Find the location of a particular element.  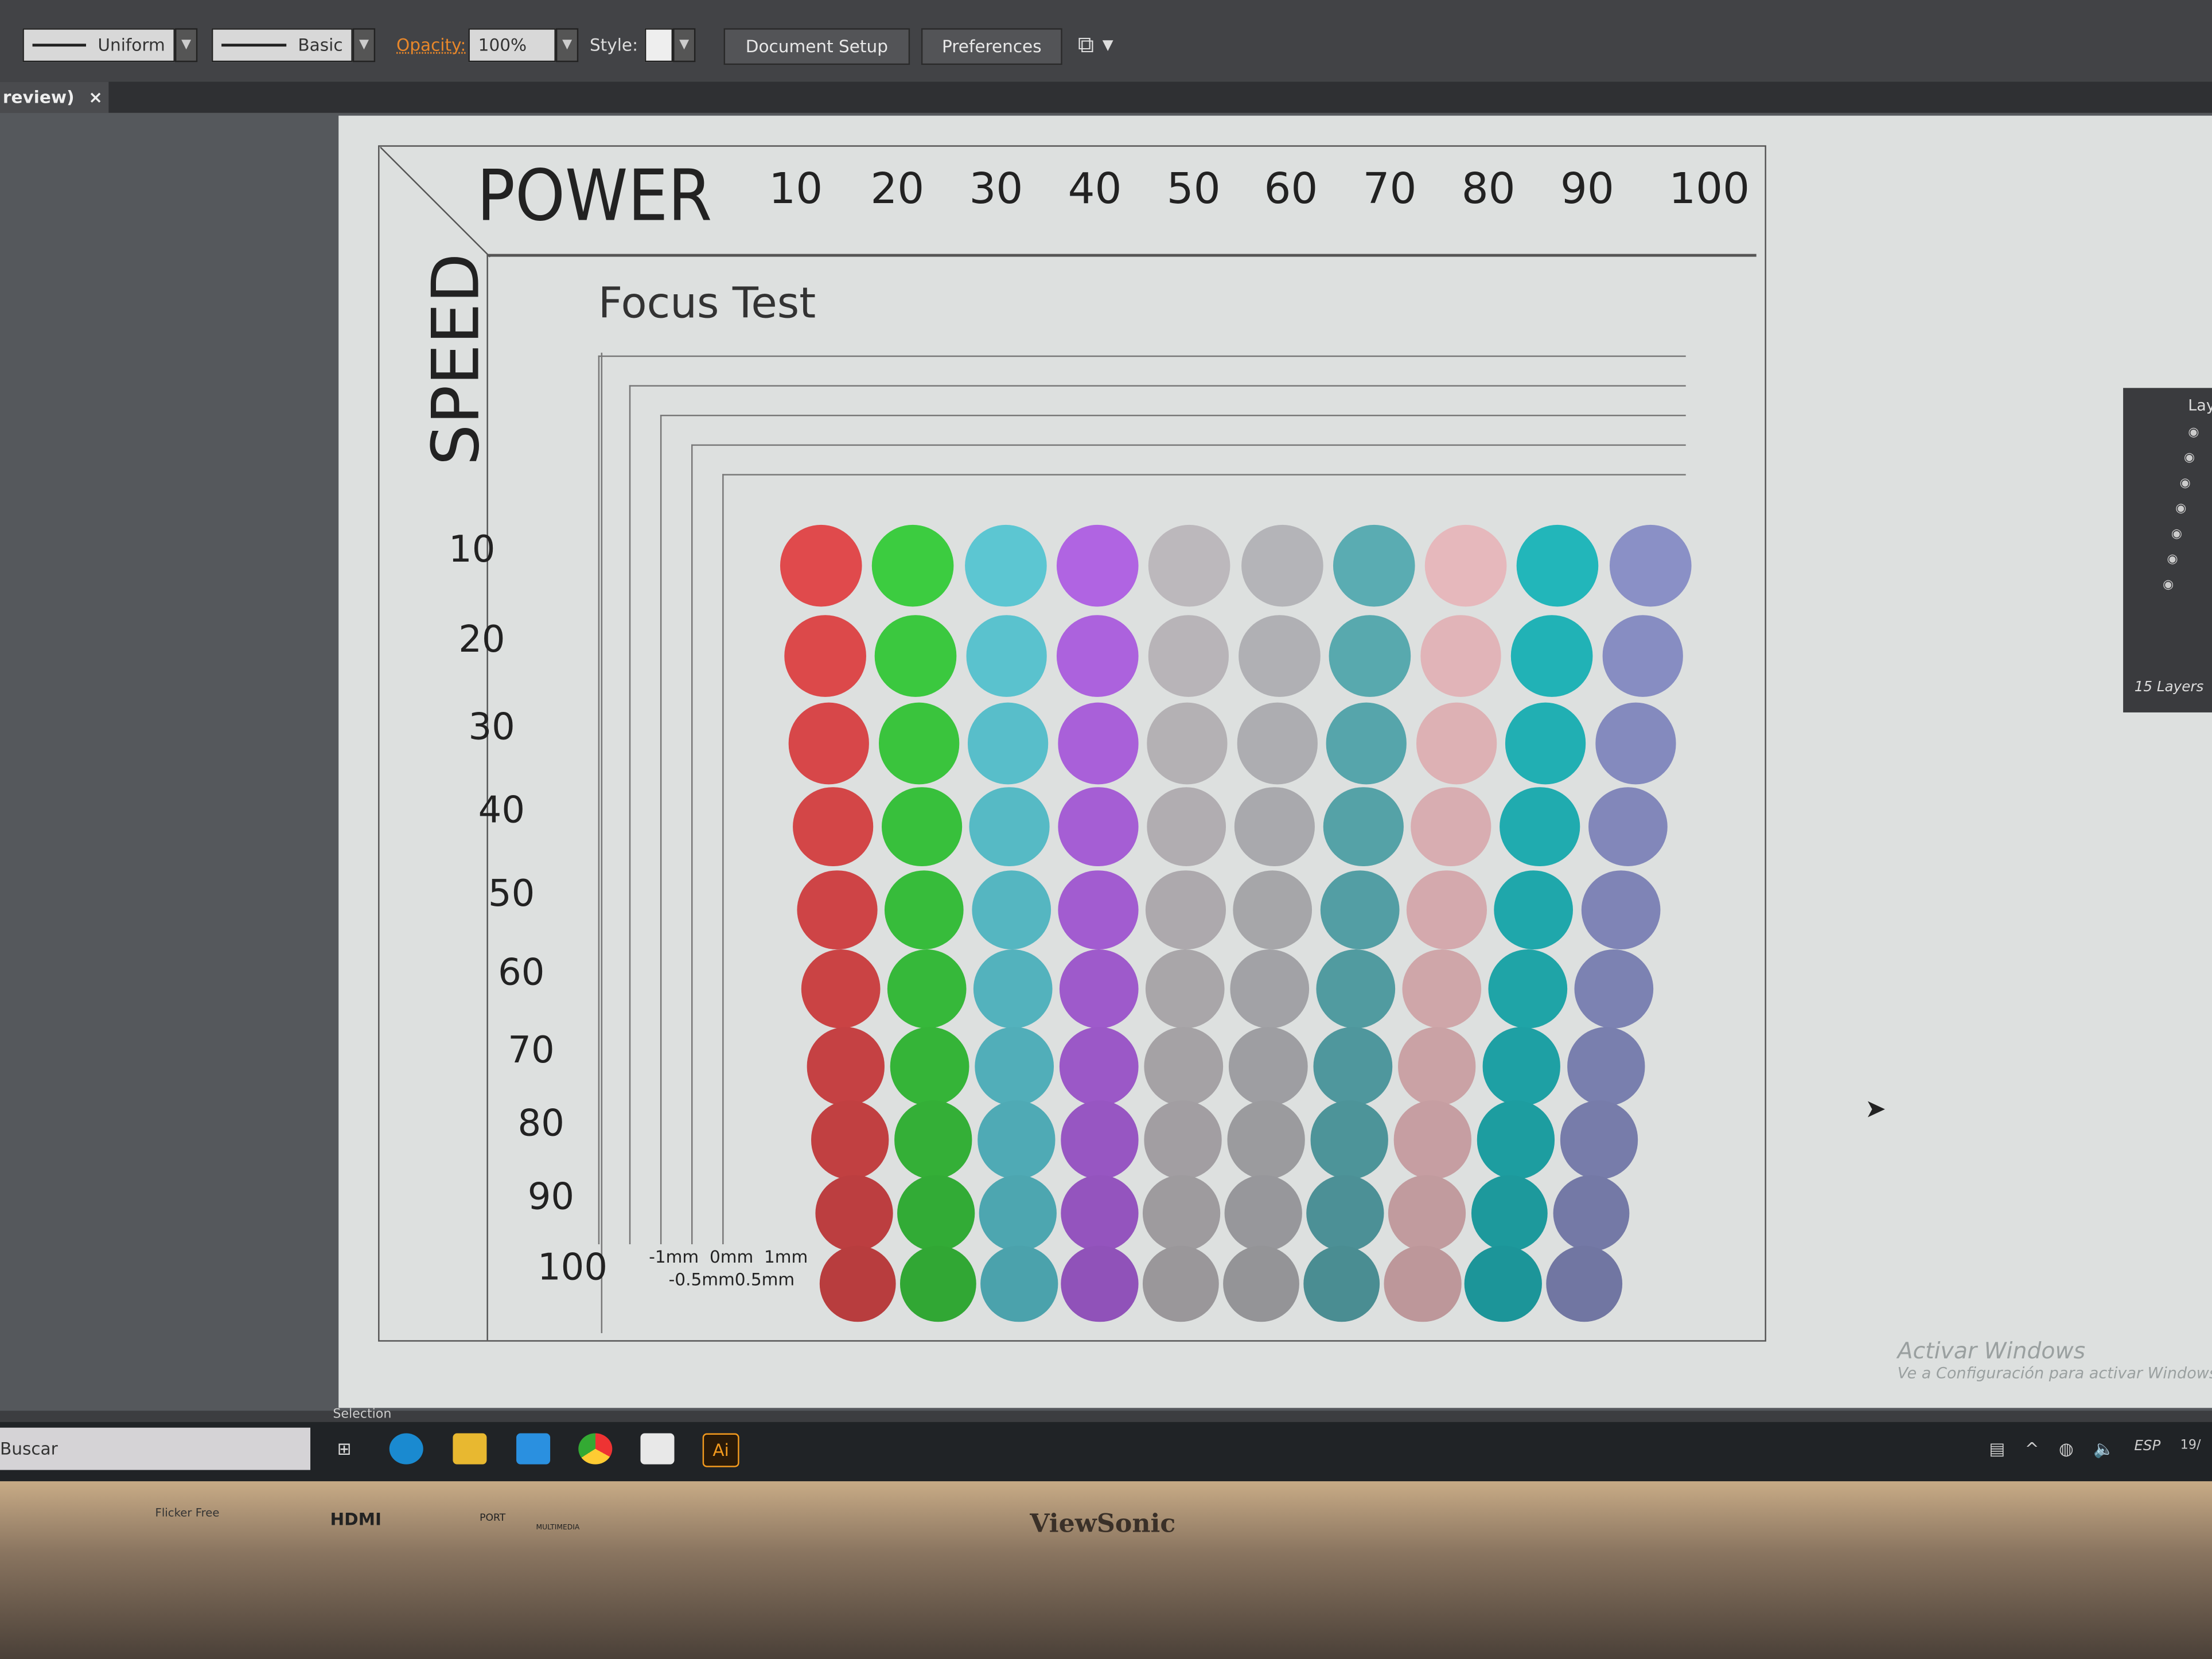

opacity-label: Opacity: is located at coordinates (431, 45).